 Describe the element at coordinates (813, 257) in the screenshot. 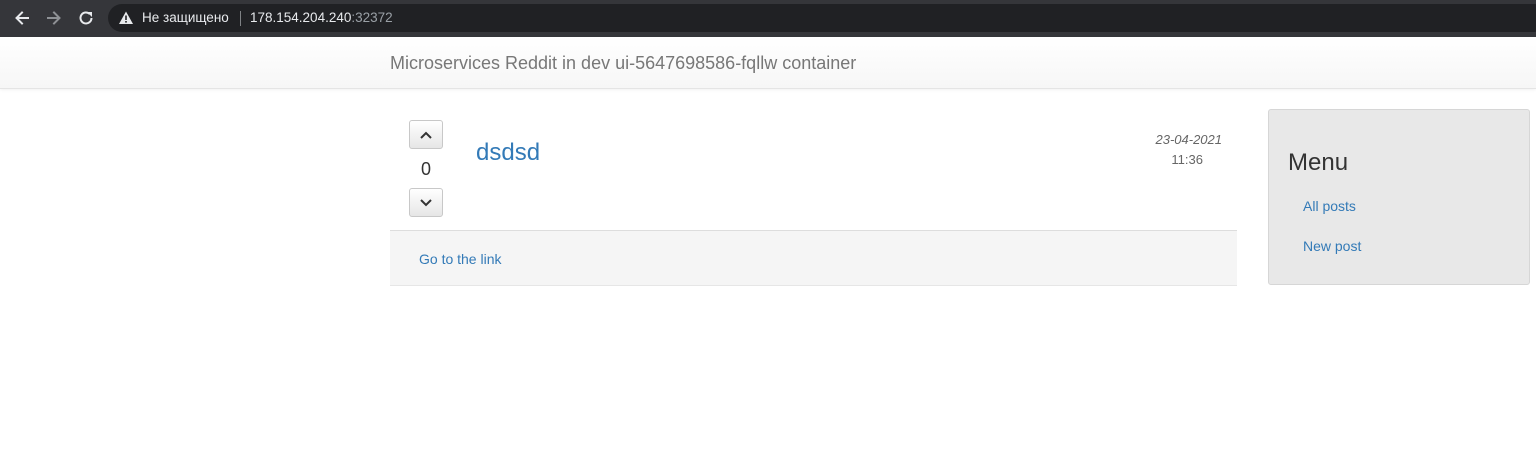

I see `post-footer: Go to the link` at that location.